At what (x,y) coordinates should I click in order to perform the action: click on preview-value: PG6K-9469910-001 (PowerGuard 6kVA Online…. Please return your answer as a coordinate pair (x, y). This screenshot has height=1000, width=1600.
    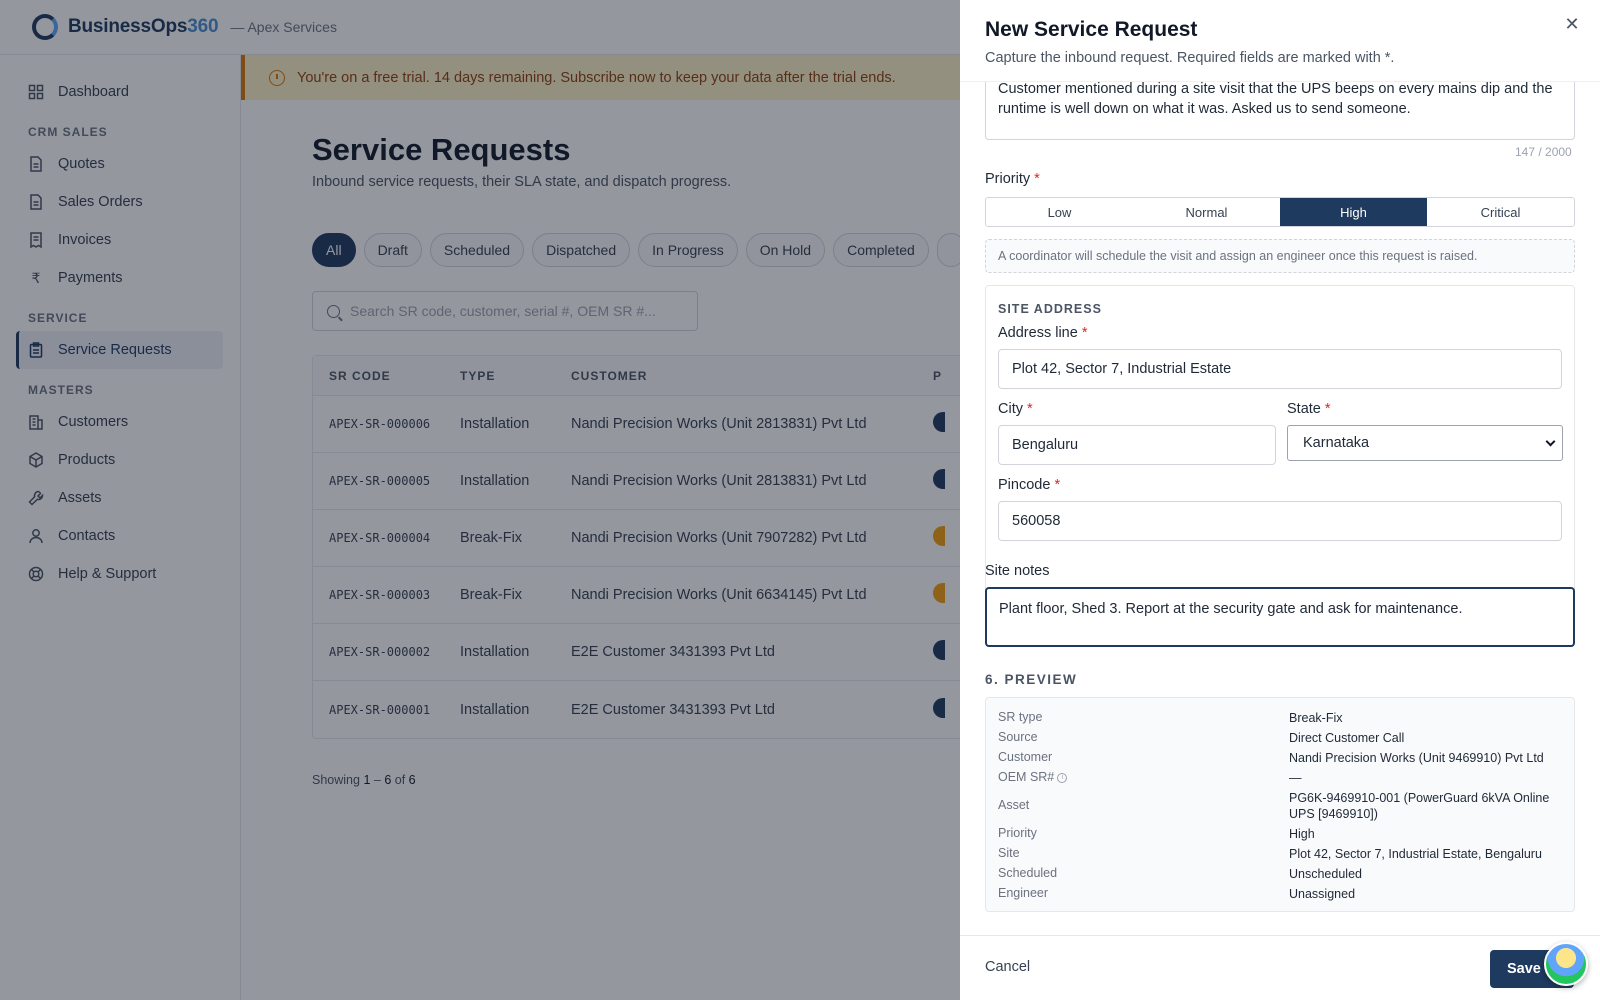
    Looking at the image, I should click on (1419, 806).